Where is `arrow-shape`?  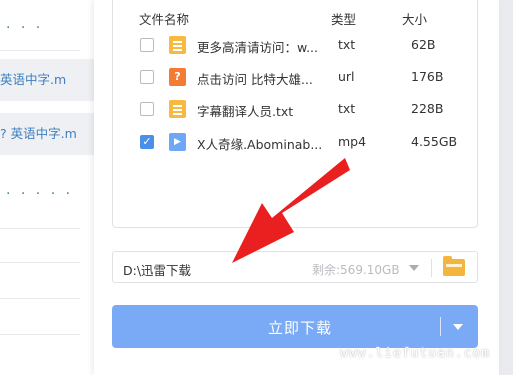
arrow-shape is located at coordinates (291, 210).